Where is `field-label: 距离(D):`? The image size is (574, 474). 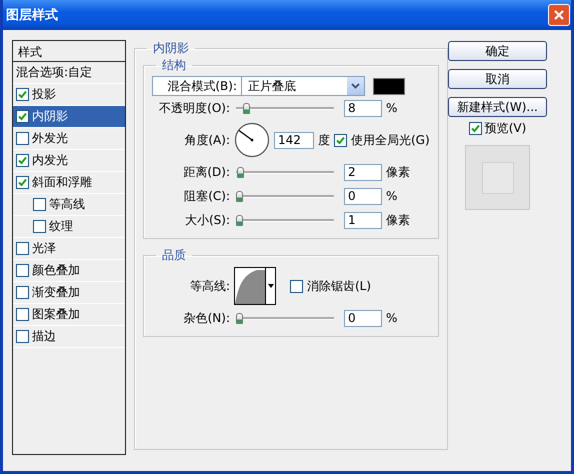 field-label: 距离(D): is located at coordinates (206, 172).